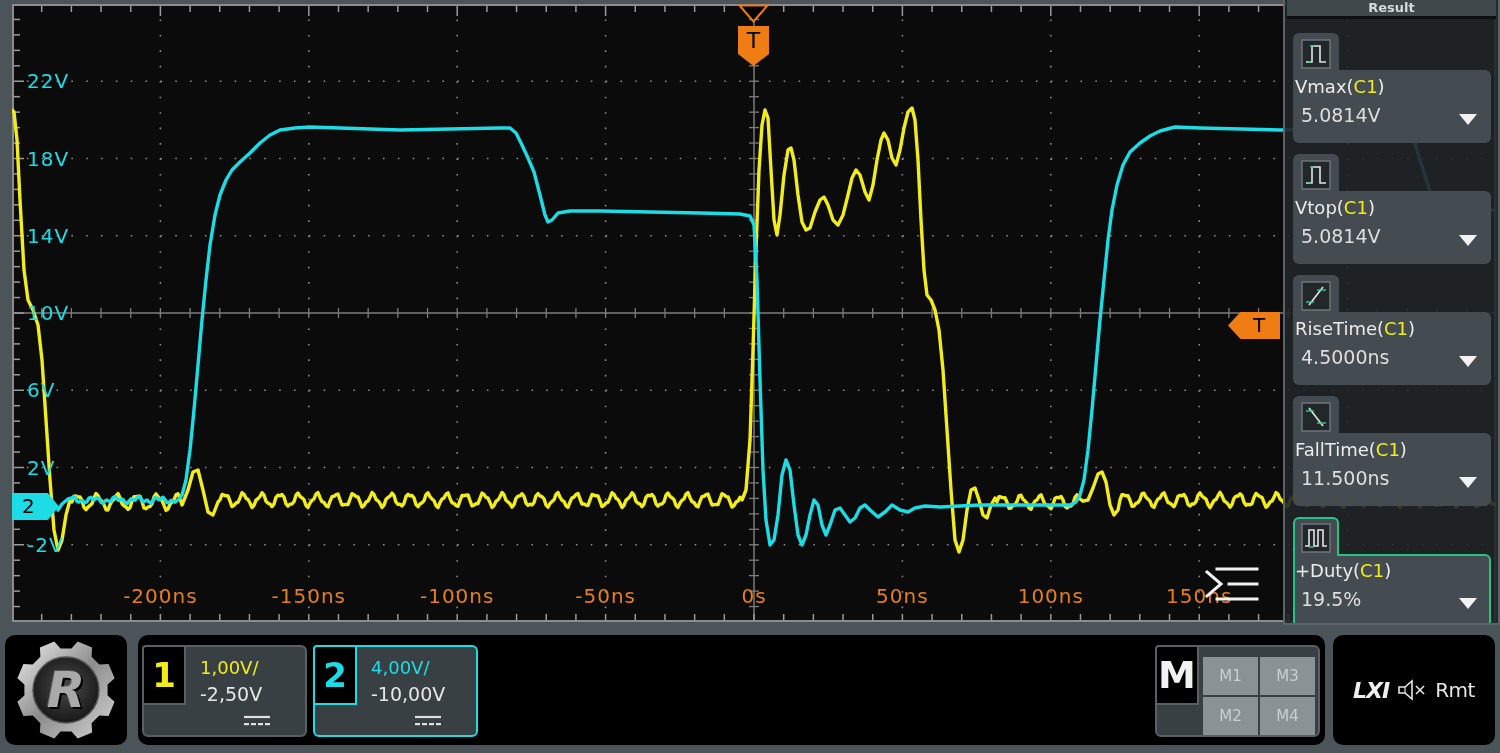 This screenshot has height=753, width=1500. I want to click on time-label: -150ns, so click(309, 596).